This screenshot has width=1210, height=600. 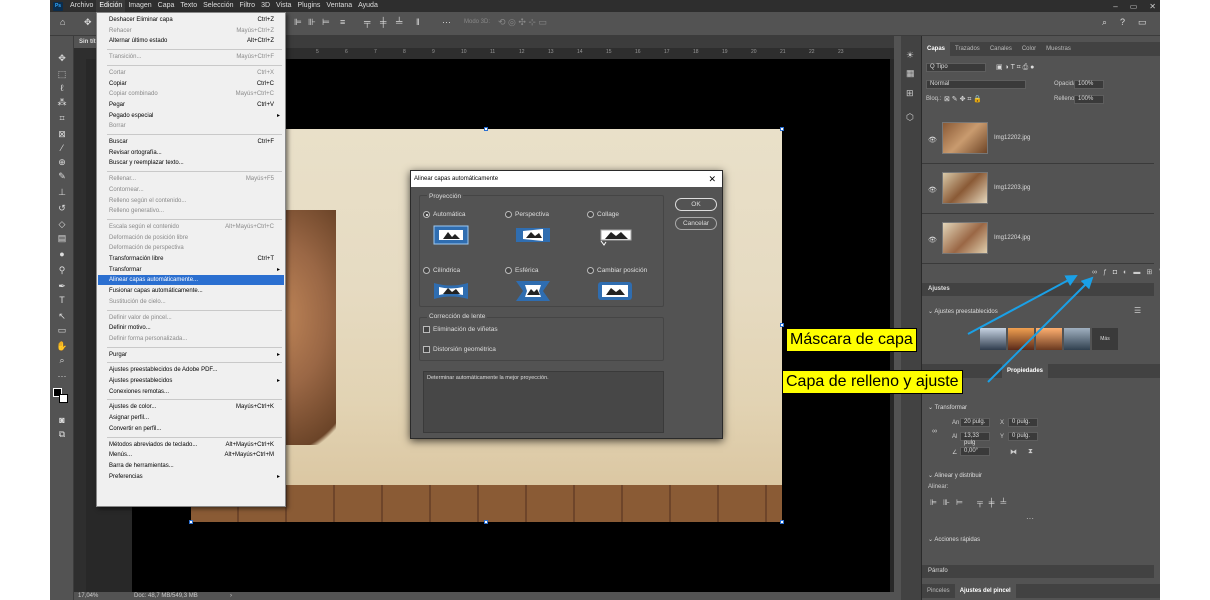 What do you see at coordinates (191, 116) in the screenshot?
I see `edit-menu-item: Pegado especial ▸` at bounding box center [191, 116].